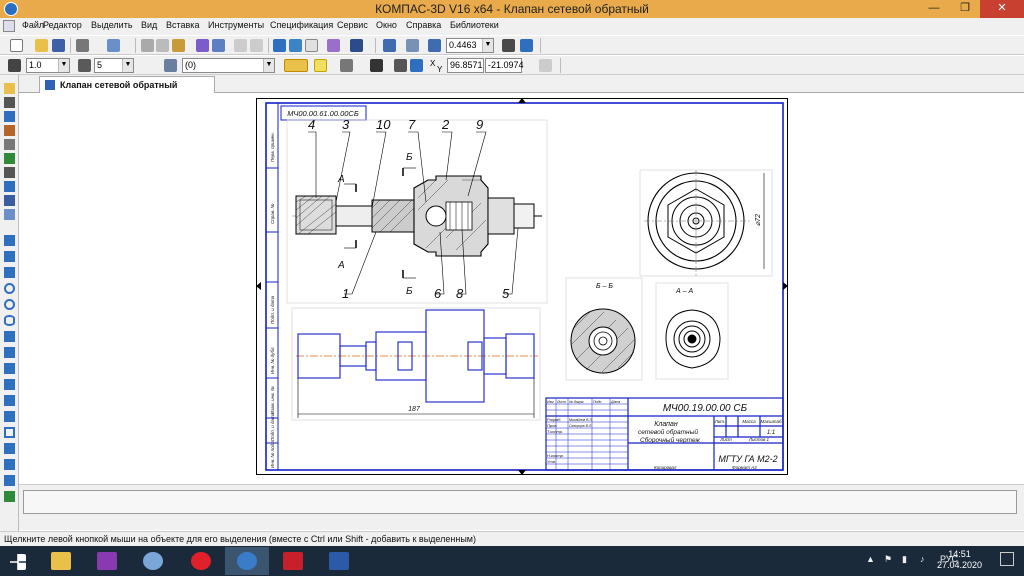 This screenshot has width=1024, height=576. Describe the element at coordinates (113, 45) in the screenshot. I see `print-preview-icon` at that location.